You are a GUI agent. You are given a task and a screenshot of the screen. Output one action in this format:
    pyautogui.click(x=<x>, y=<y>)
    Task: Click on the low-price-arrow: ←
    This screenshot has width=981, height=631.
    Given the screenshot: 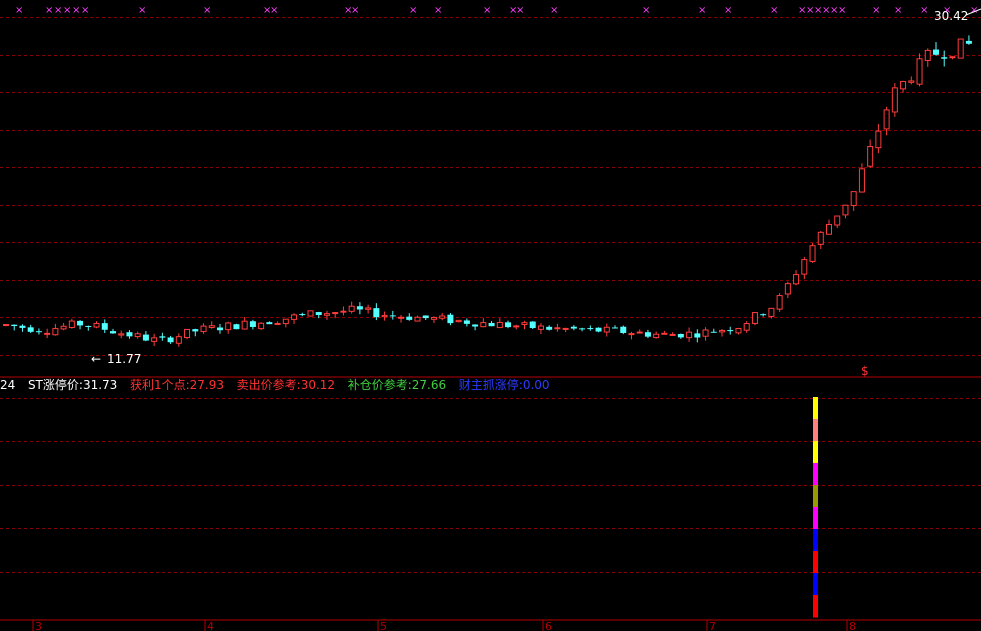 What is the action you would take?
    pyautogui.click(x=96, y=359)
    